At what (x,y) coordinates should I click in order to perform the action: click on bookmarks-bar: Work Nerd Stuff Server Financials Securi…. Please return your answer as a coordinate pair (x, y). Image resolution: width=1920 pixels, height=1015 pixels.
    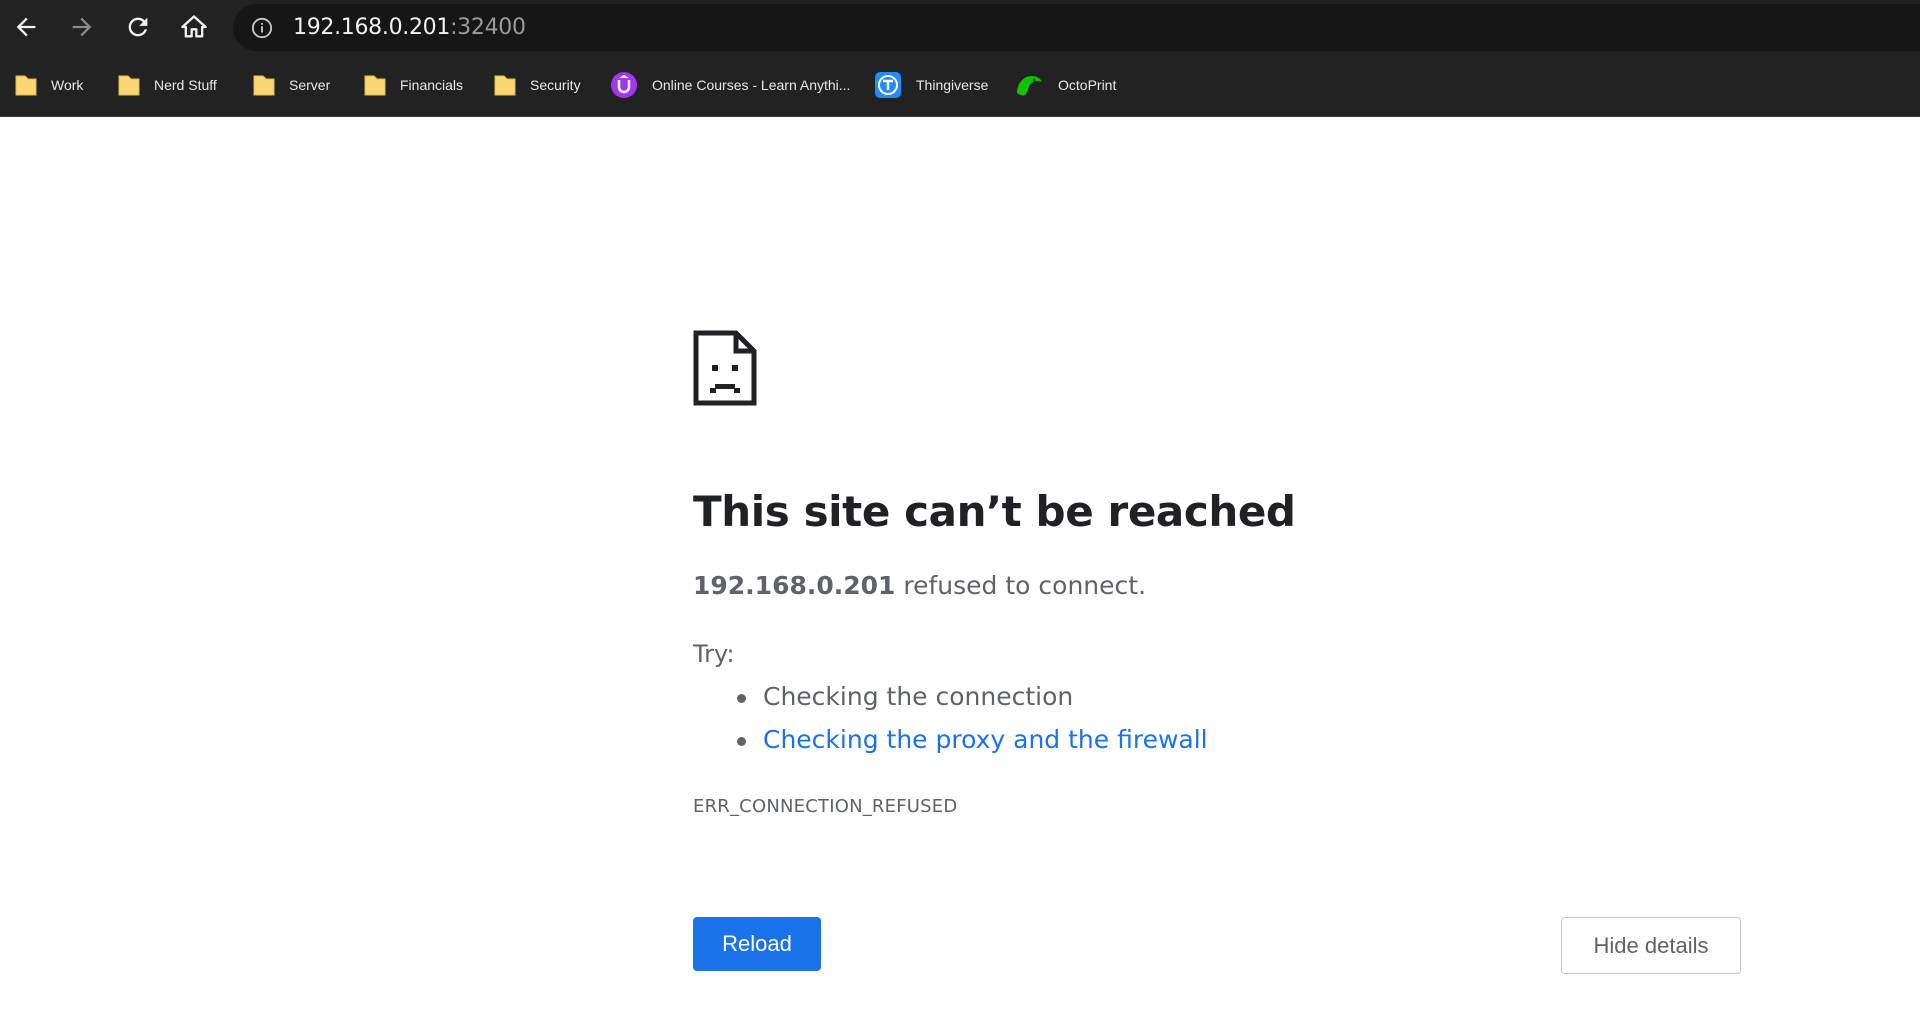
    Looking at the image, I should click on (960, 86).